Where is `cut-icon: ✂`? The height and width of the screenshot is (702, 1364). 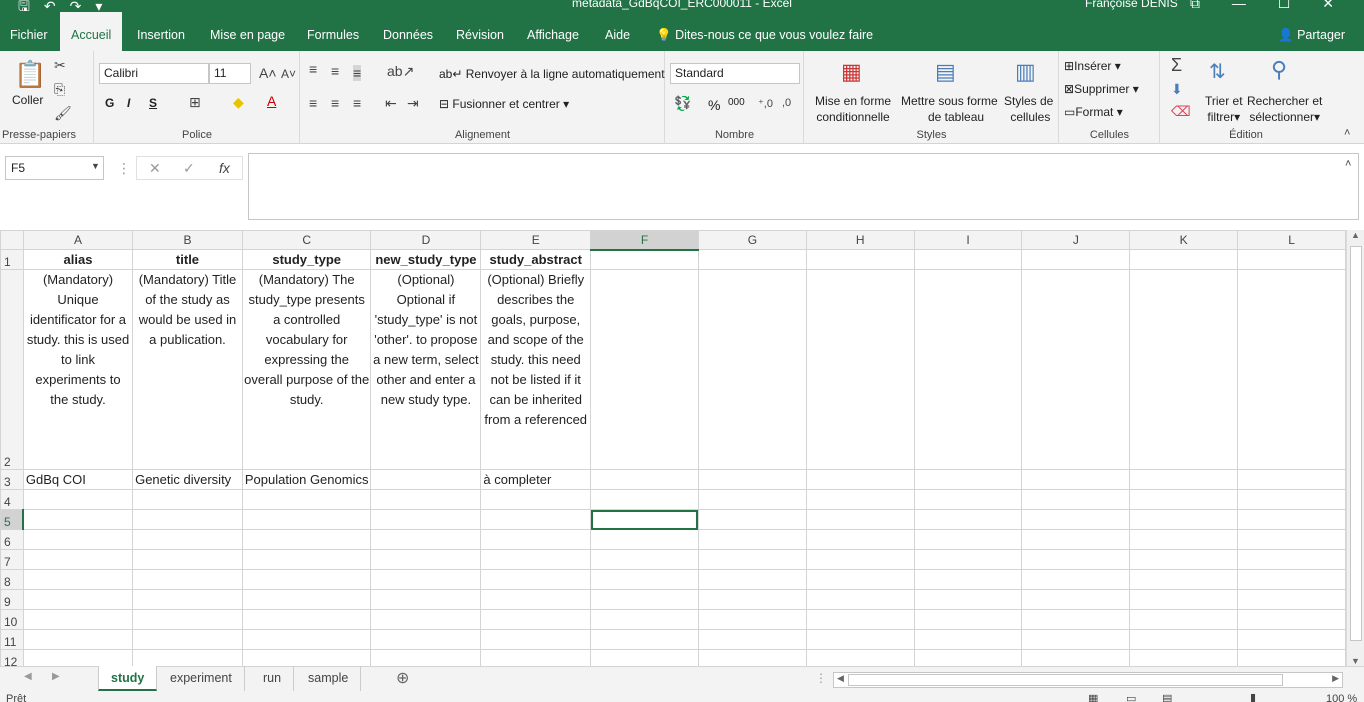 cut-icon: ✂ is located at coordinates (60, 65).